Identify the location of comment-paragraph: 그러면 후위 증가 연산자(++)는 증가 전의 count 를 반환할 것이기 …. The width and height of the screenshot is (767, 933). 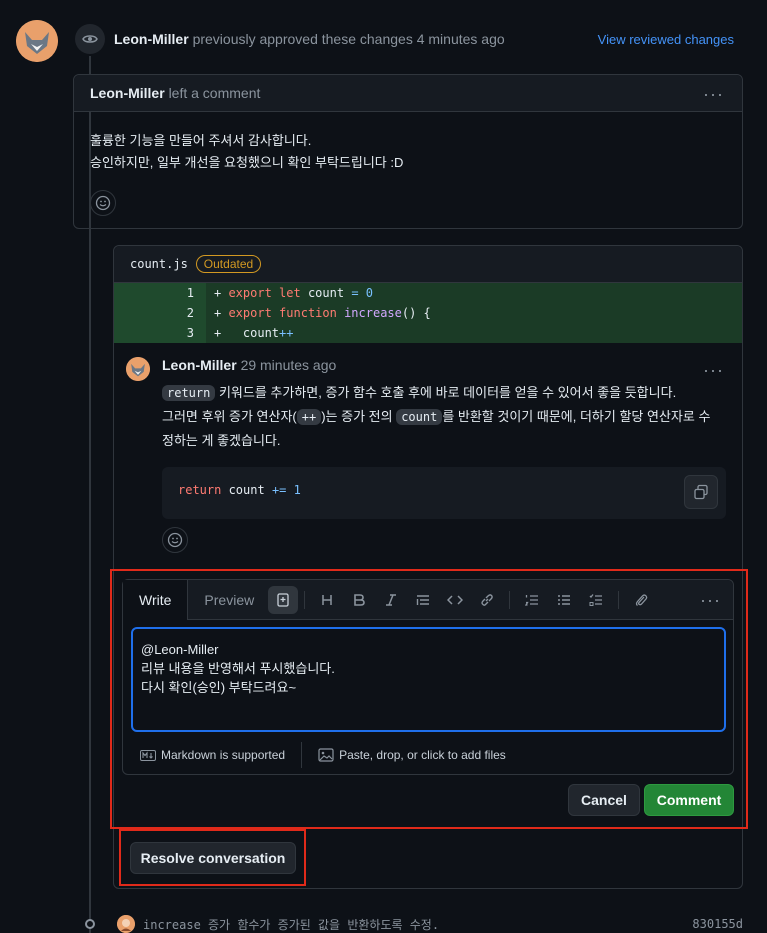
(436, 428).